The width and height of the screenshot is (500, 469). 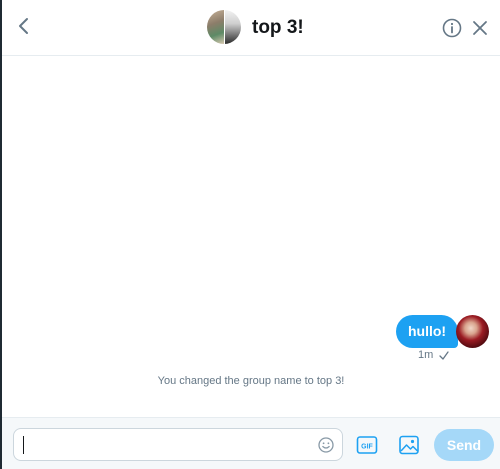 What do you see at coordinates (464, 445) in the screenshot?
I see `send-button: Send` at bounding box center [464, 445].